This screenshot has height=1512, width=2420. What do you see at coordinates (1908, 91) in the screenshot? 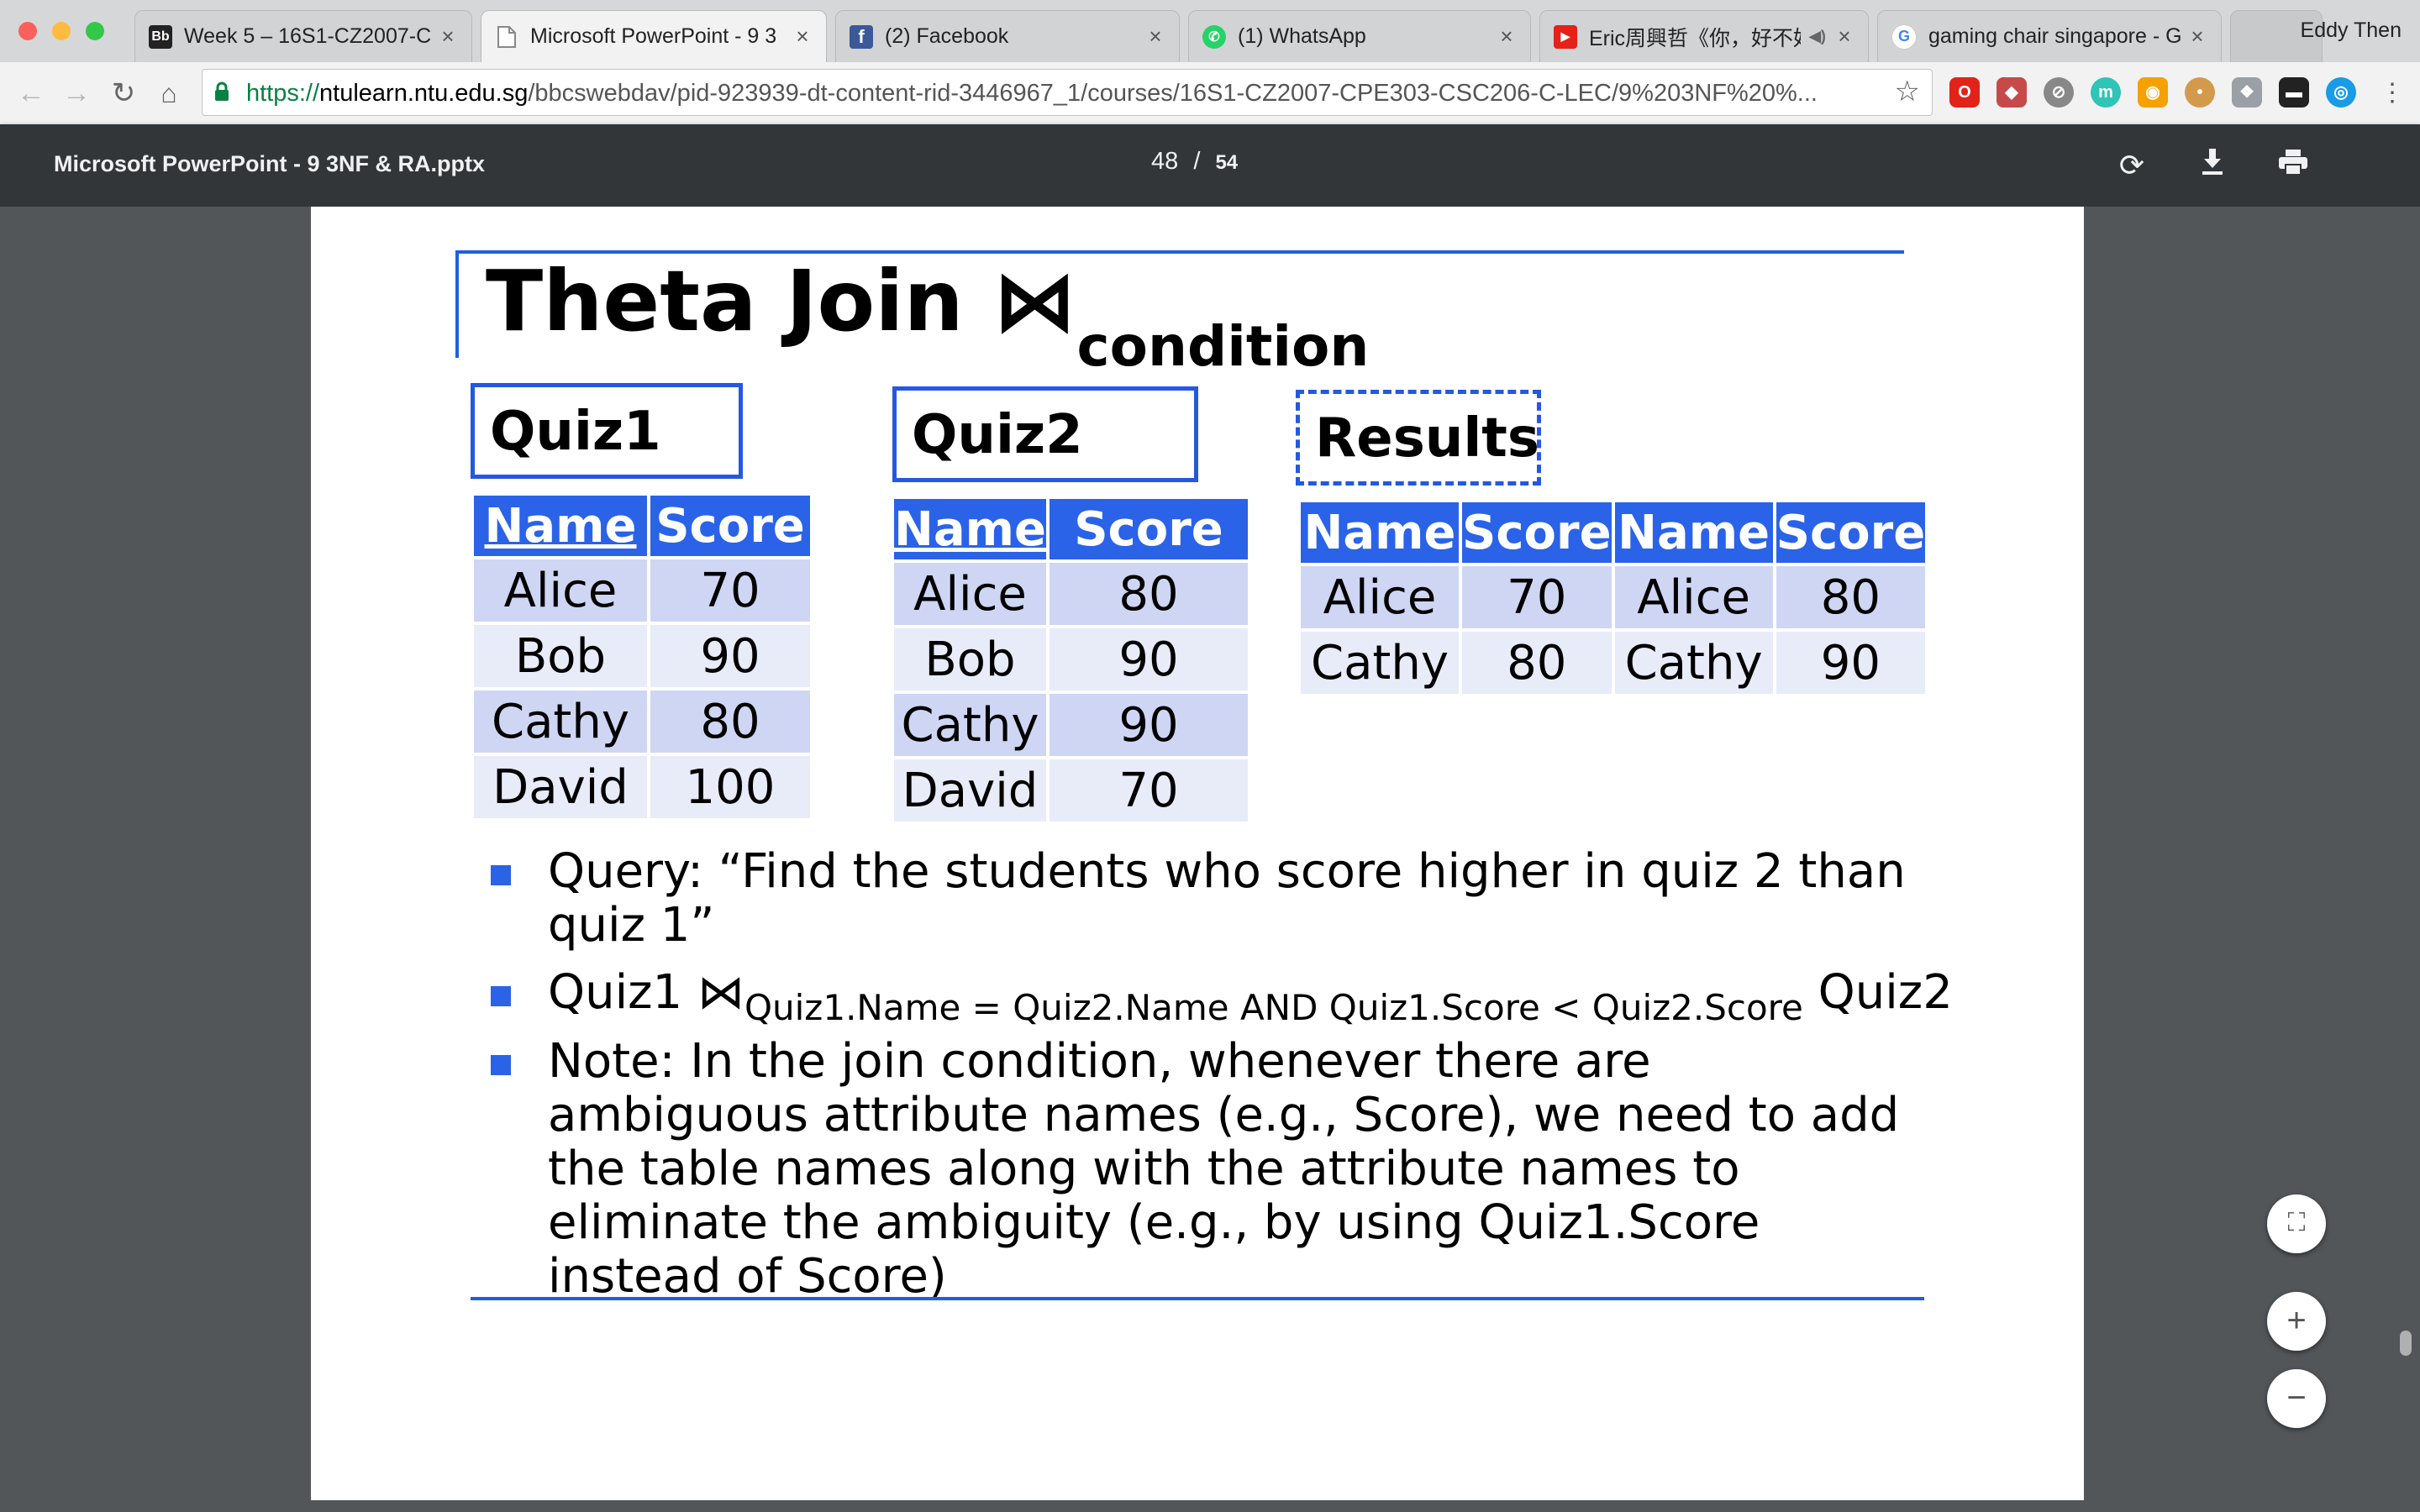
I see `bookmark-star-icon: ☆` at bounding box center [1908, 91].